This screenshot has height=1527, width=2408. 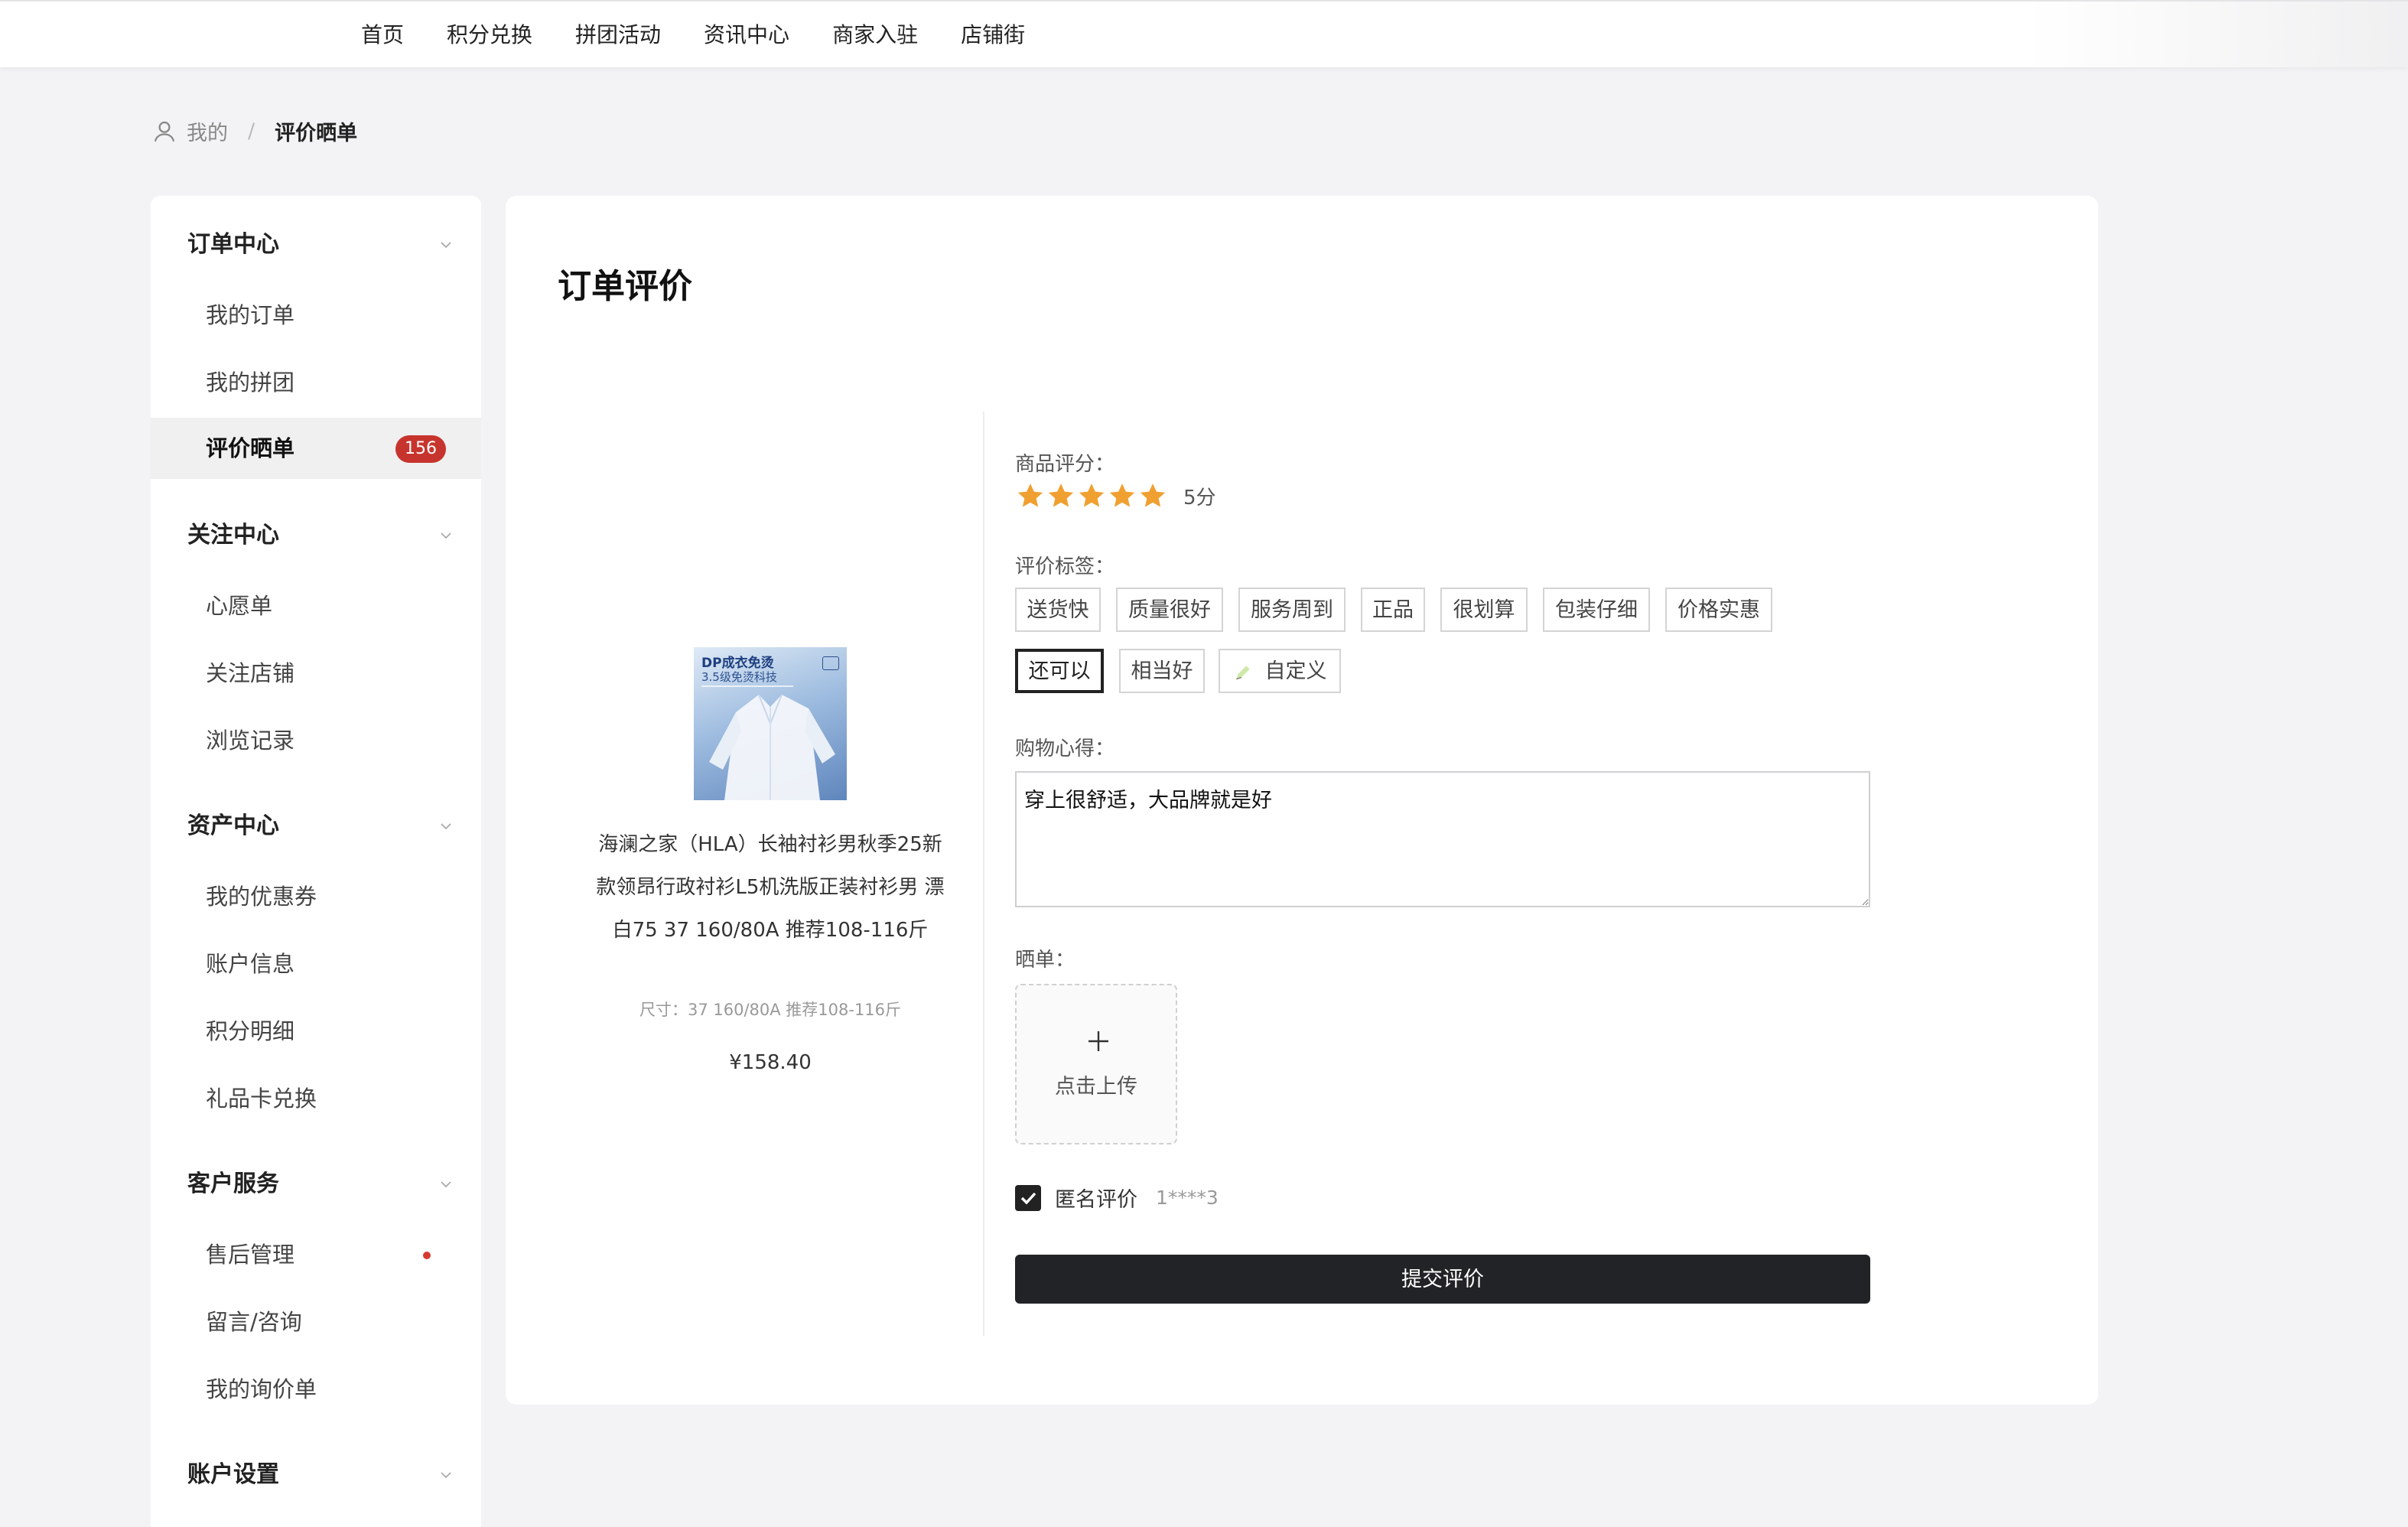 What do you see at coordinates (1096, 1064) in the screenshot?
I see `upload-button: 点击上传` at bounding box center [1096, 1064].